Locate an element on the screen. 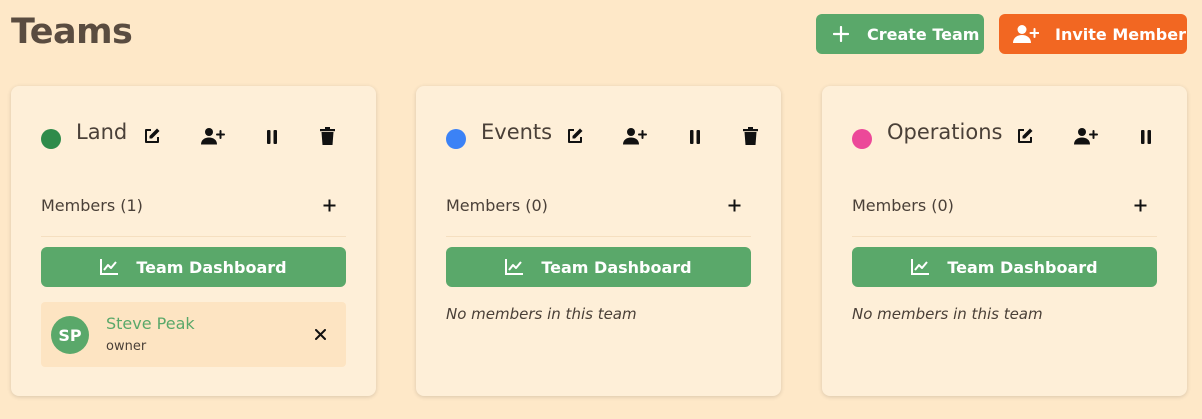 The height and width of the screenshot is (419, 1202). close-icon is located at coordinates (320, 334).